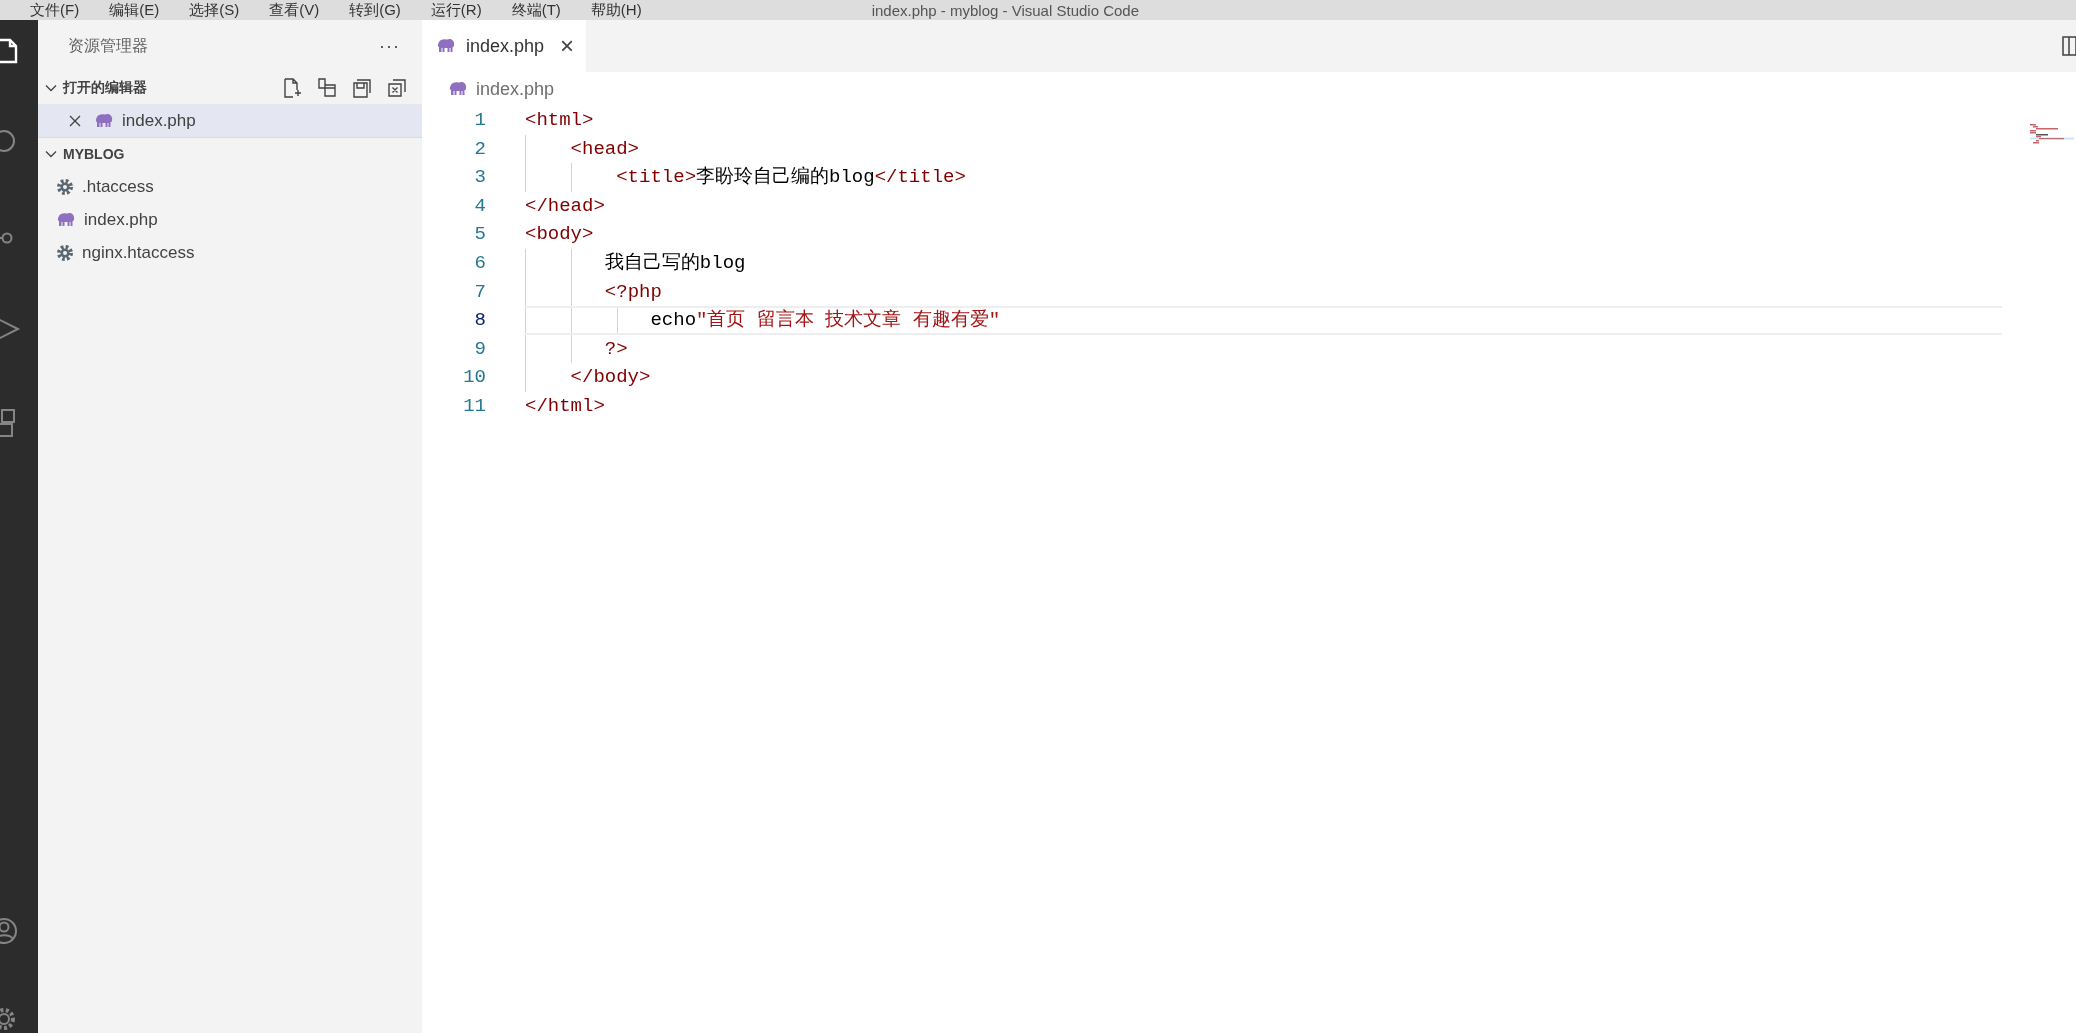  What do you see at coordinates (559, 234) in the screenshot?
I see `code-token: <body>` at bounding box center [559, 234].